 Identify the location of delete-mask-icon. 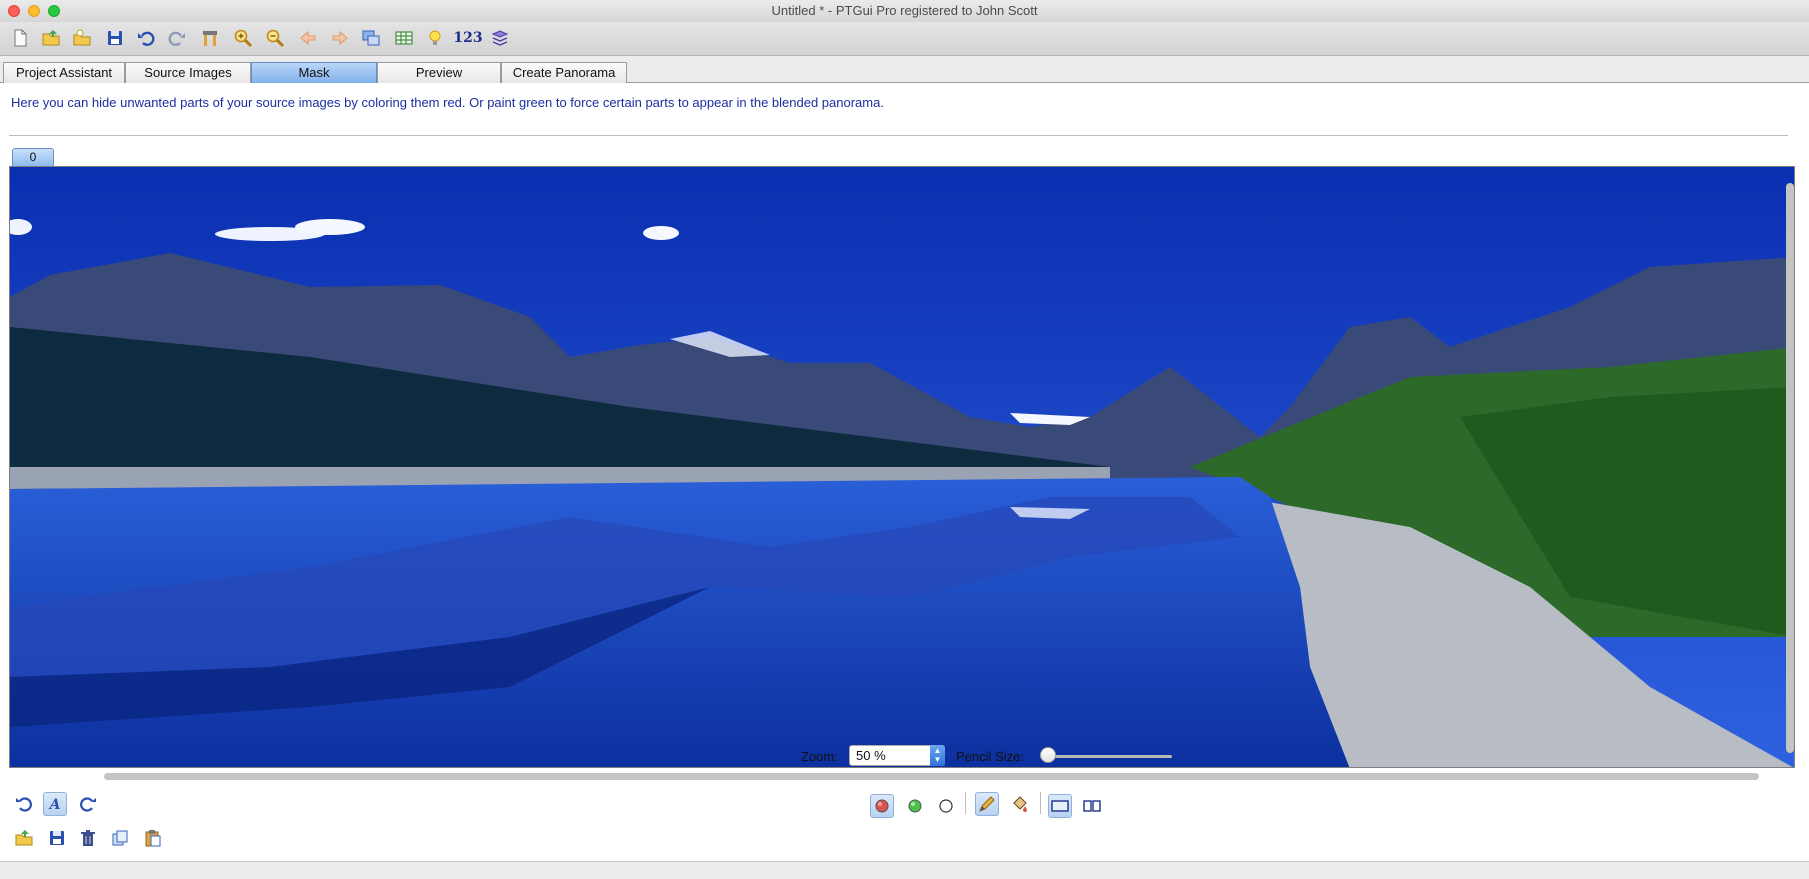
(88, 838).